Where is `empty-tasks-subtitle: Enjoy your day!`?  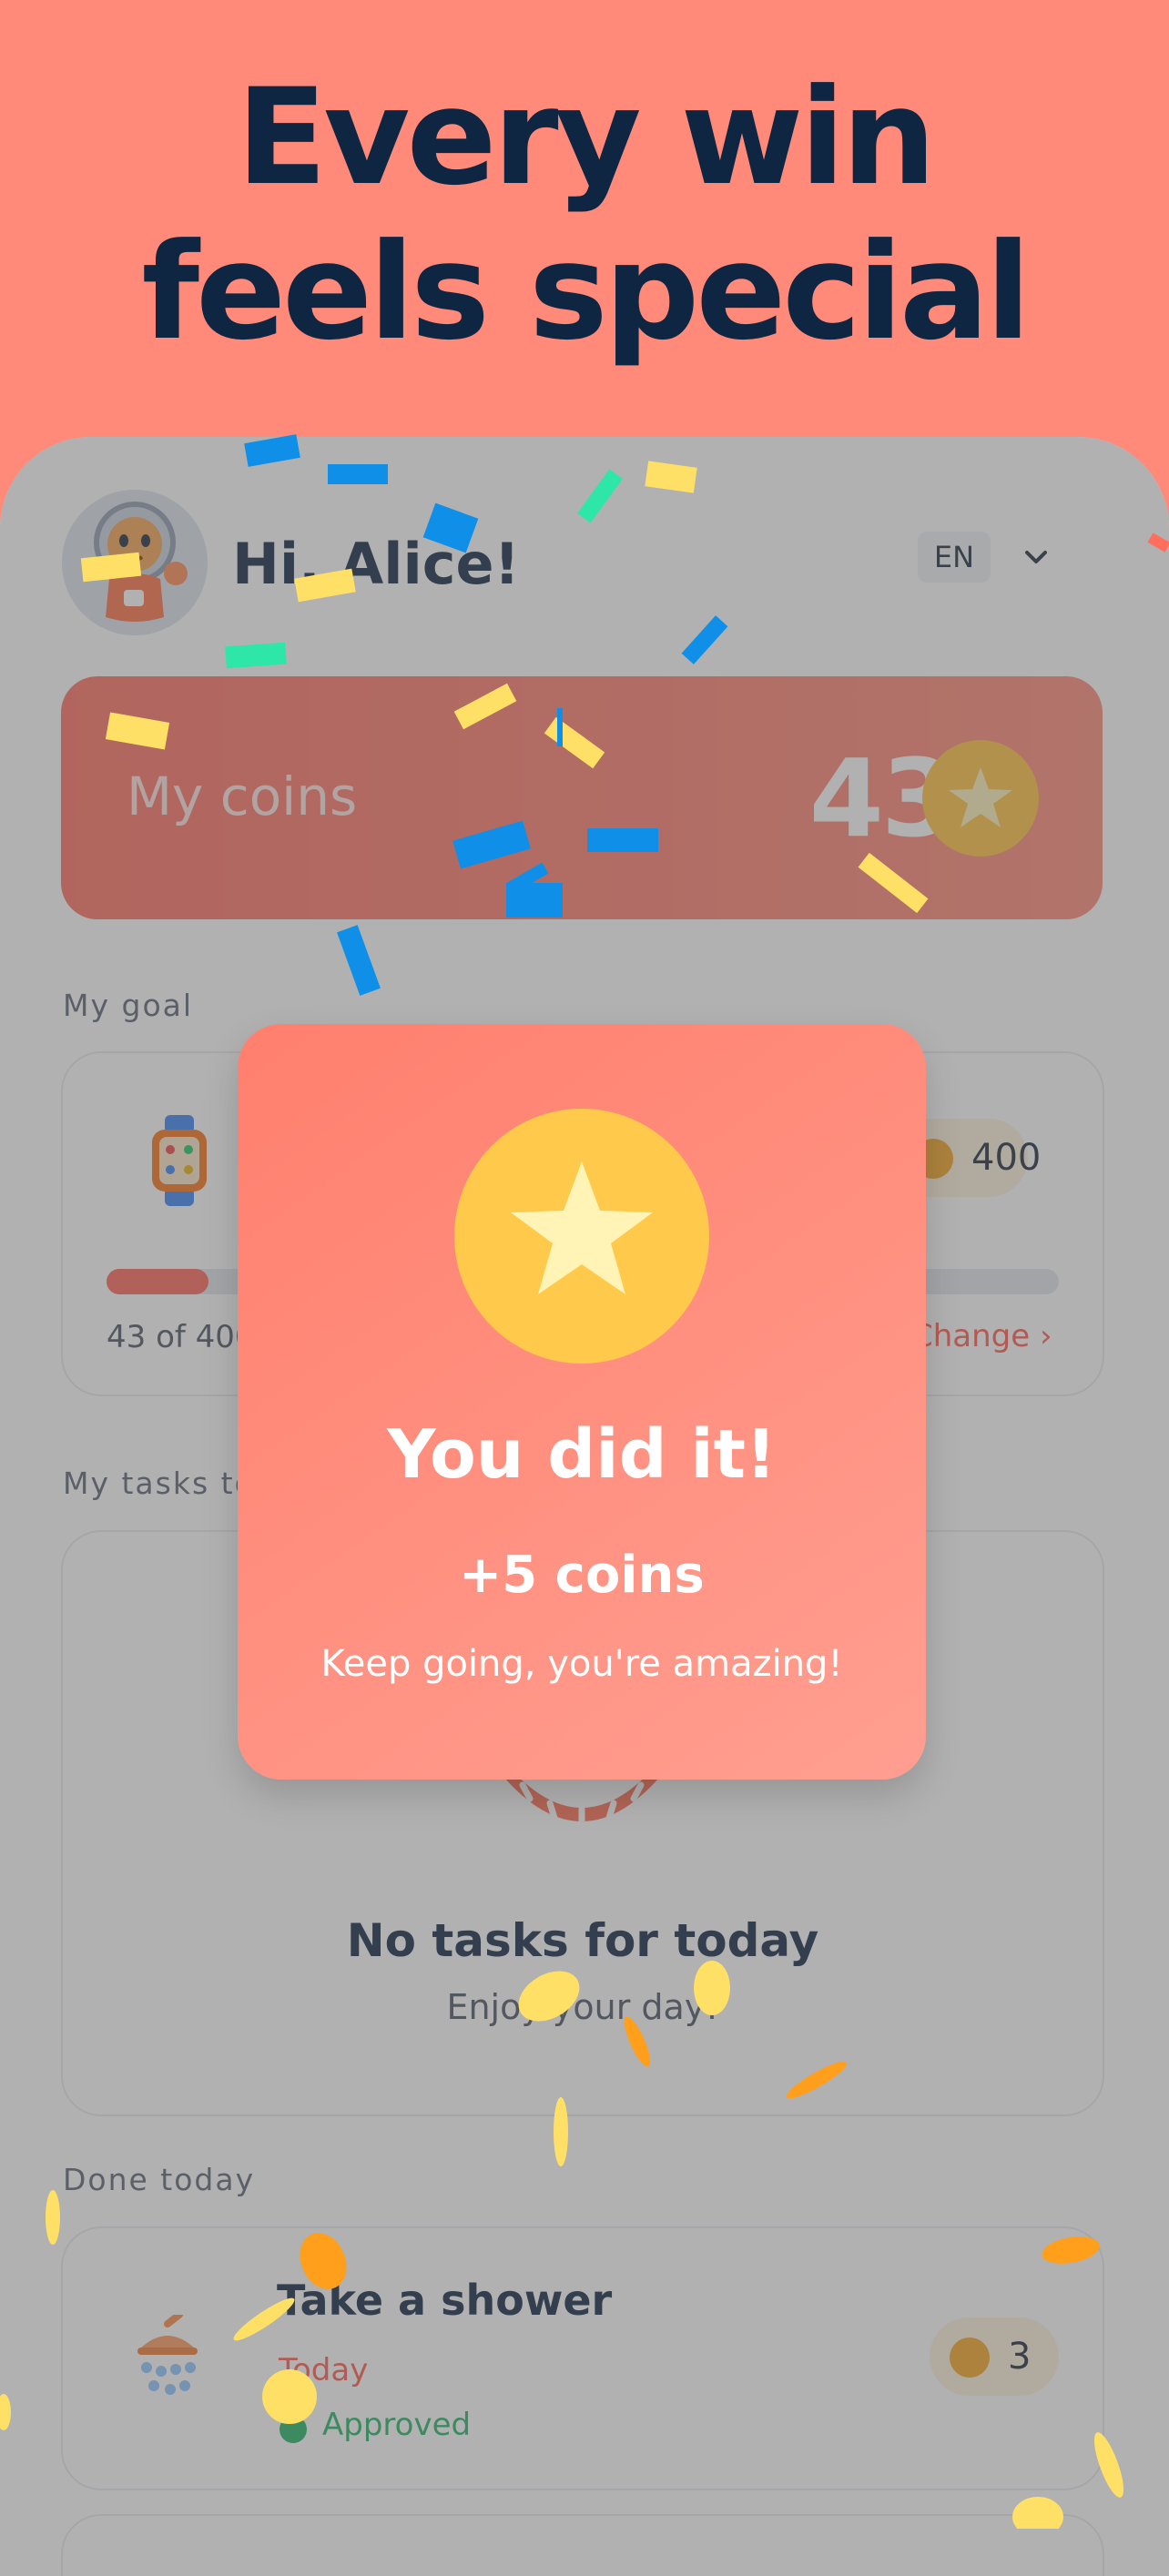
empty-tasks-subtitle: Enjoy your day! is located at coordinates (582, 2007).